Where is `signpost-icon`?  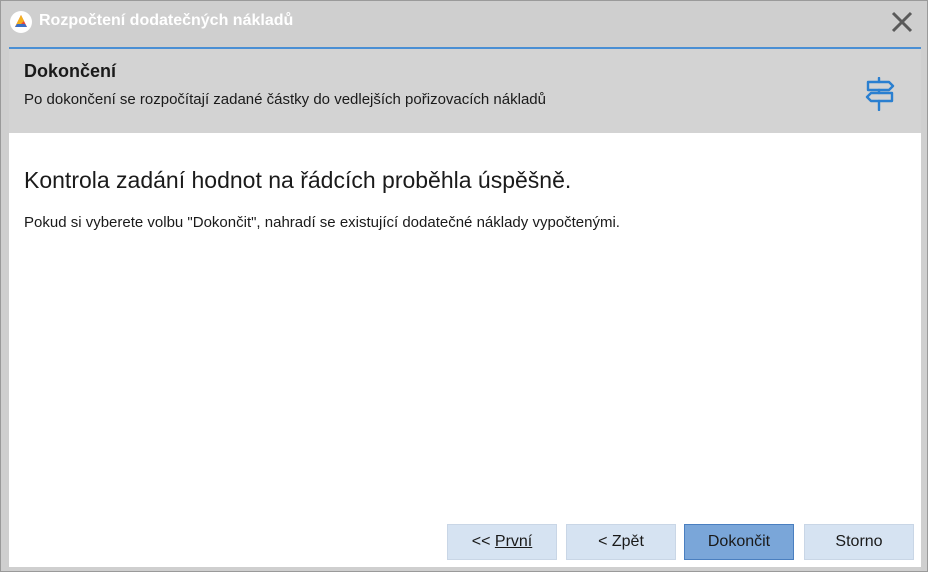 signpost-icon is located at coordinates (880, 94).